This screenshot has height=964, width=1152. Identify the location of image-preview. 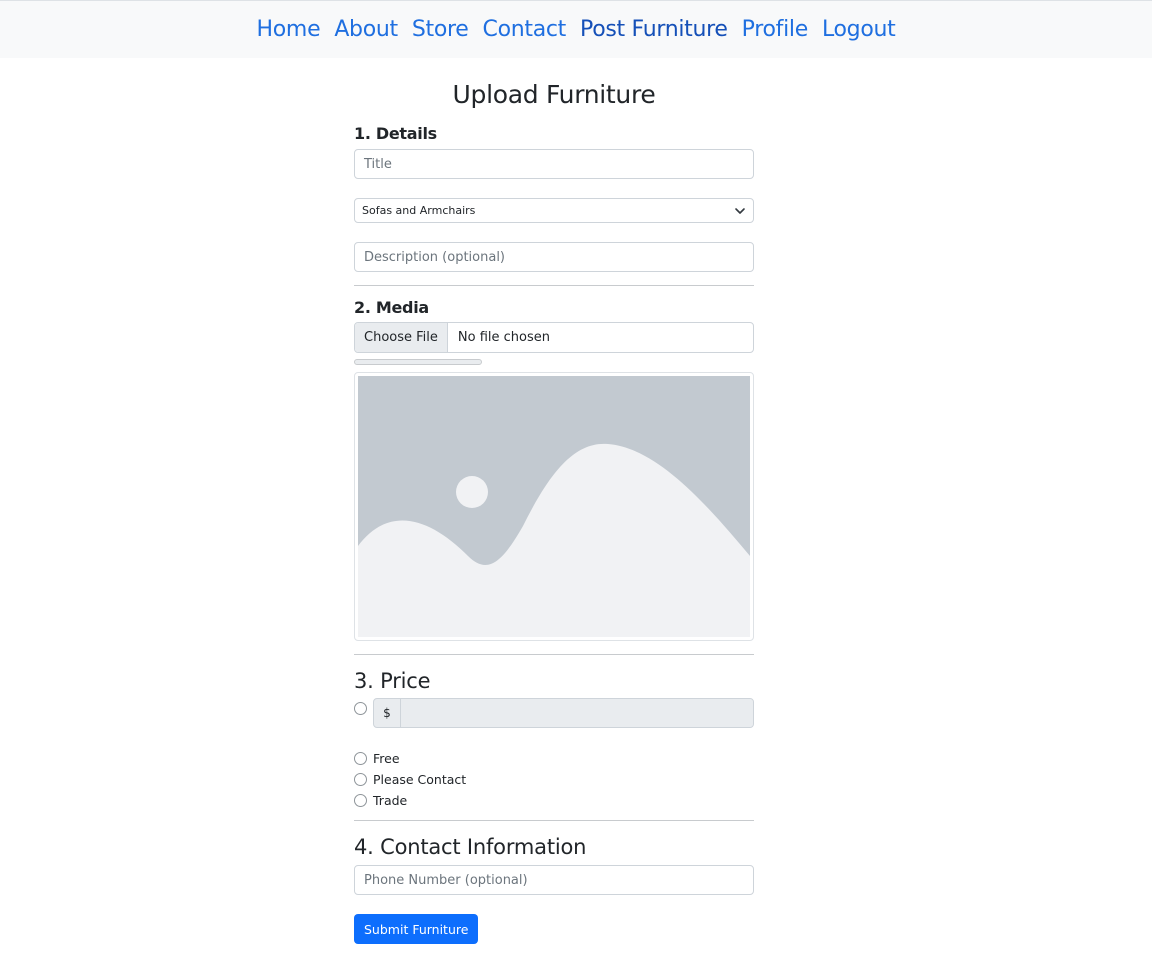
(554, 506).